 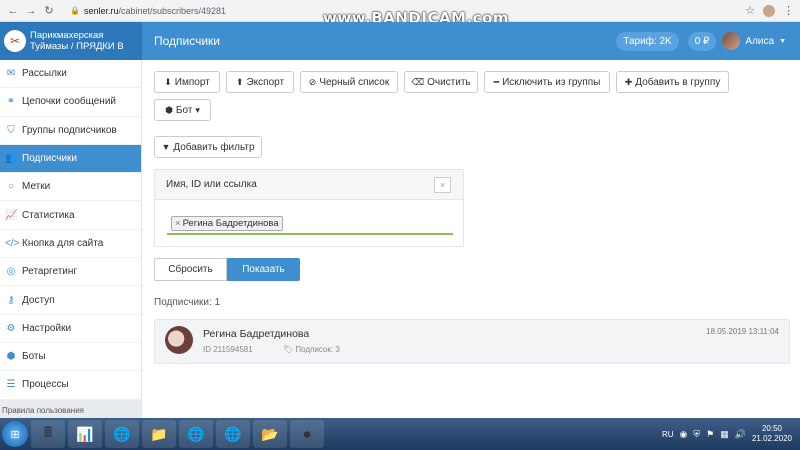 I want to click on chart-icon: 📈, so click(x=11, y=215).